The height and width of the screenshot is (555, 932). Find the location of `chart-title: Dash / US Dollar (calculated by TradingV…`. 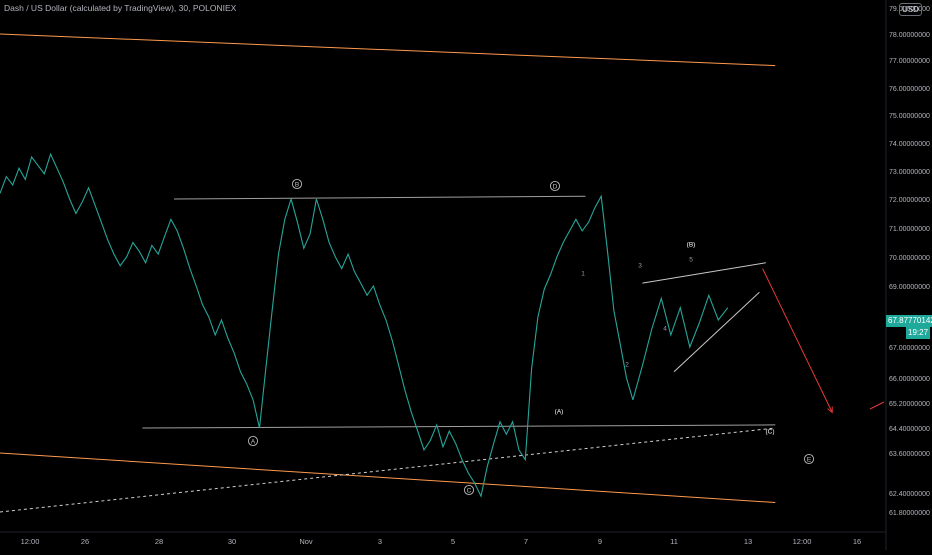

chart-title: Dash / US Dollar (calculated by TradingV… is located at coordinates (120, 8).